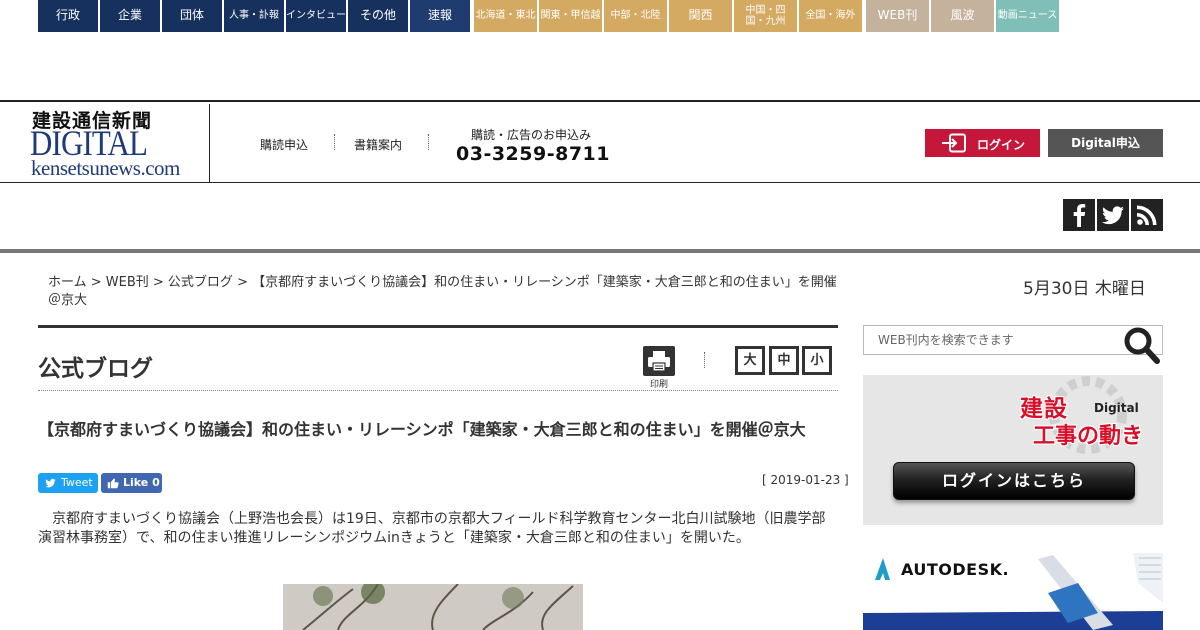 This screenshot has height=630, width=1200. Describe the element at coordinates (805, 480) in the screenshot. I see `article-date: [ 2019-01-23 ]` at that location.